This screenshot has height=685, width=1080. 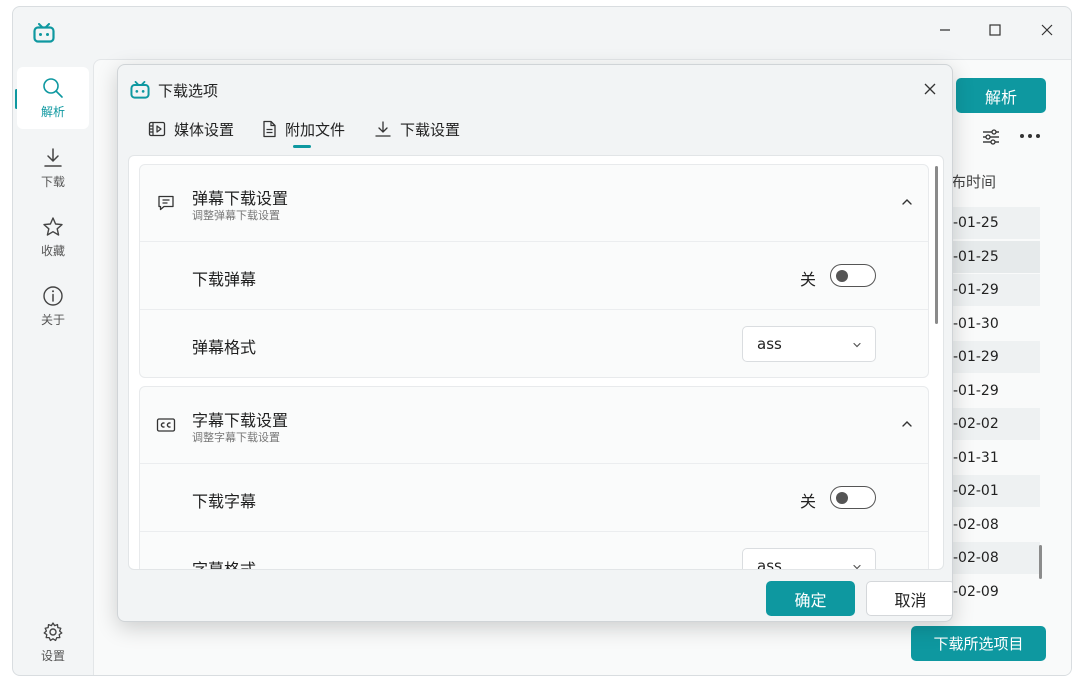 What do you see at coordinates (53, 226) in the screenshot?
I see `star-icon` at bounding box center [53, 226].